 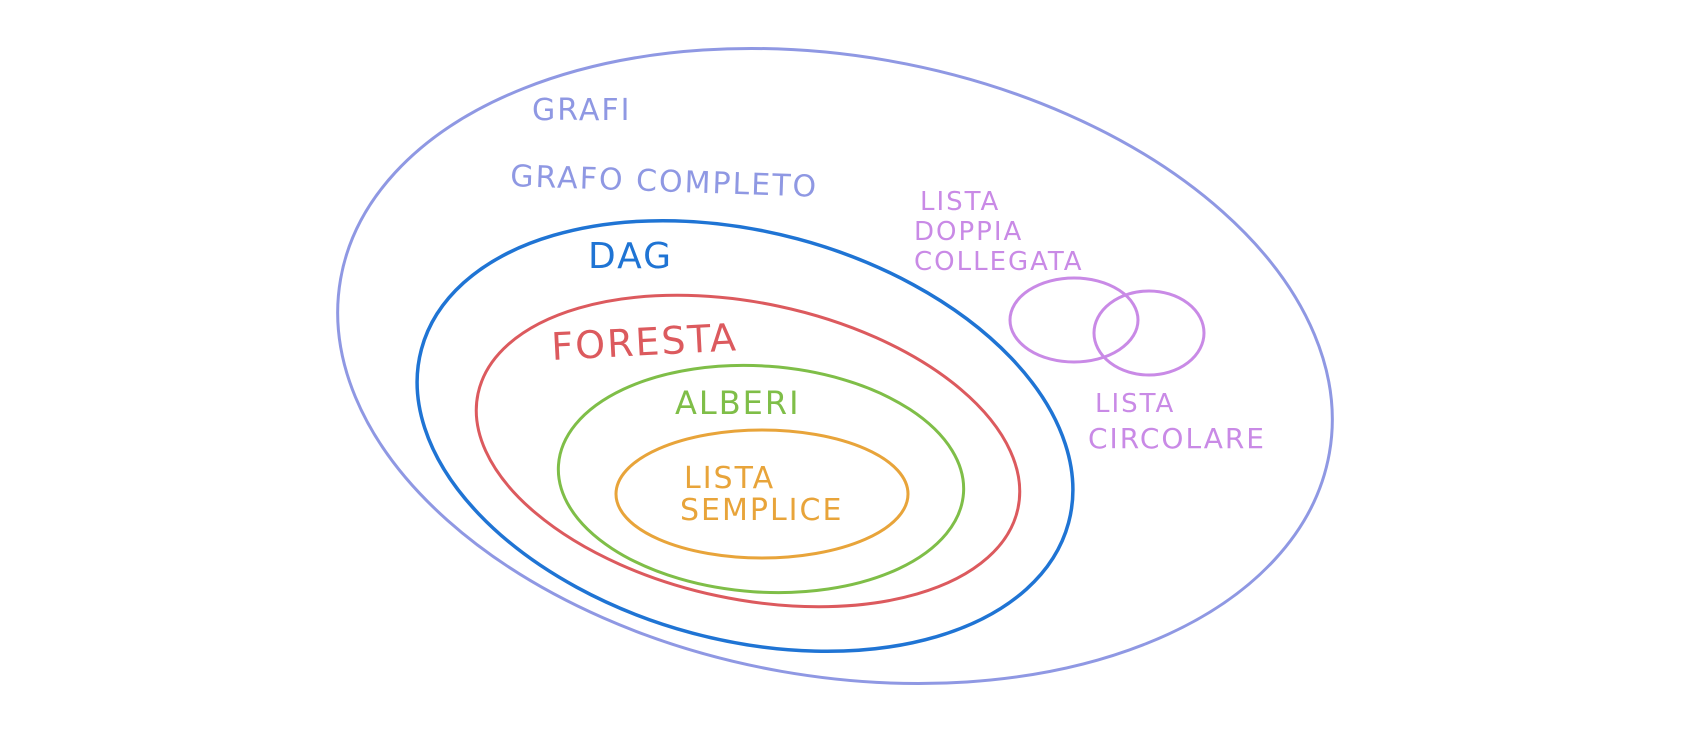 I want to click on grafo-completo-label: GRAFO COMPLETO, so click(x=664, y=182).